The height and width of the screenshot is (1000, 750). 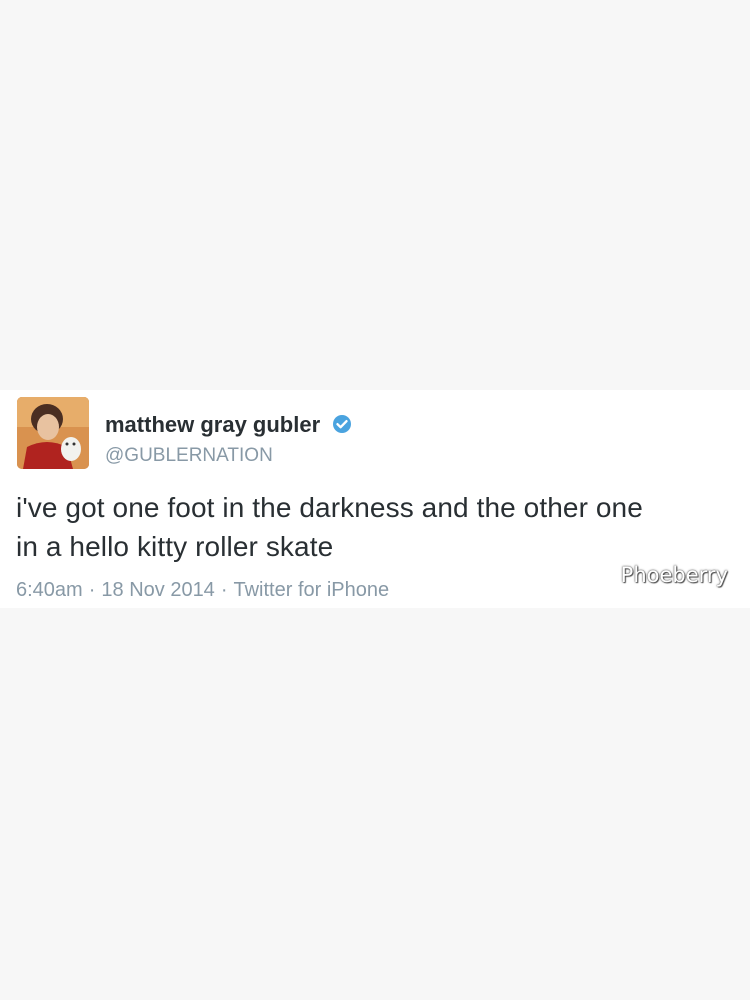 What do you see at coordinates (175, 546) in the screenshot?
I see `tweet-text-line-2: in a hello kitty roller skate` at bounding box center [175, 546].